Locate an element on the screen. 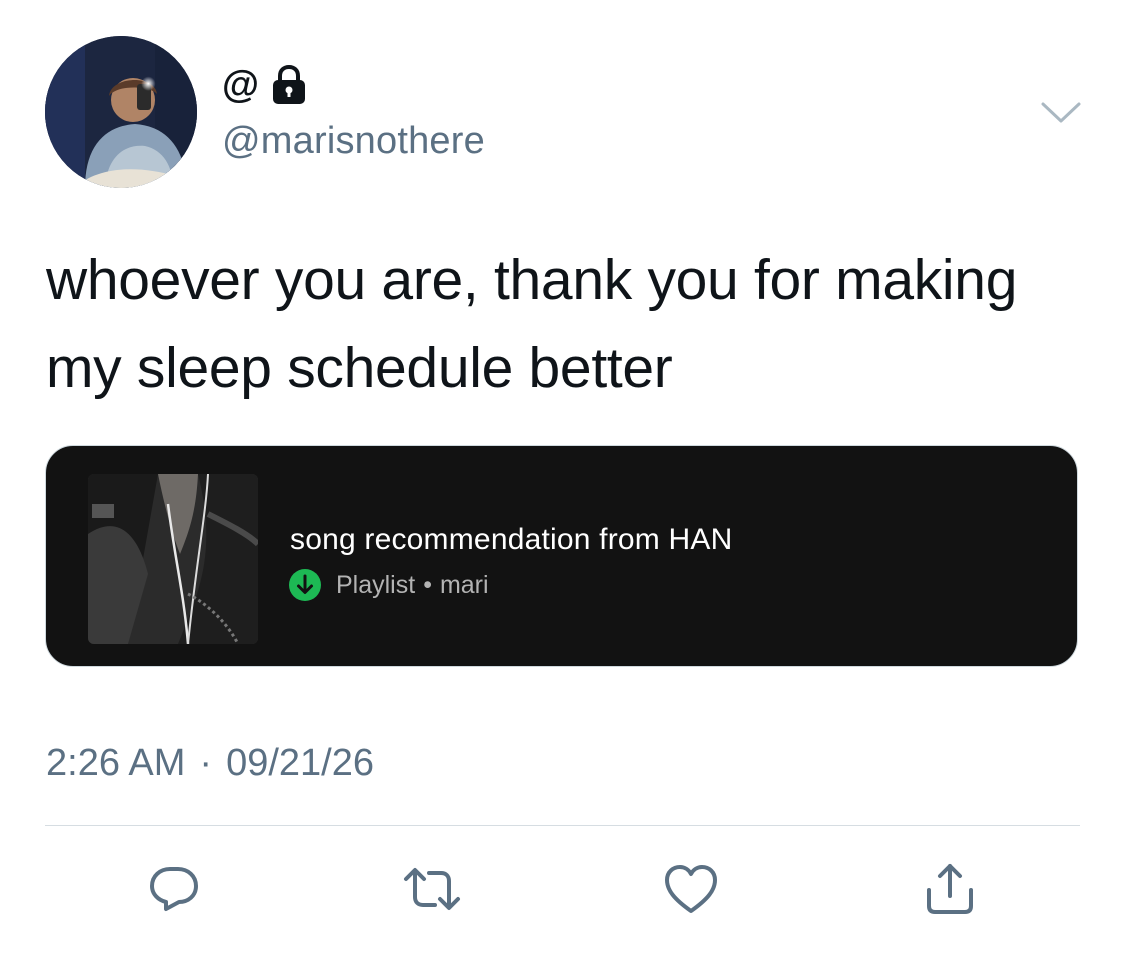 This screenshot has height=957, width=1125. display-name: @ is located at coordinates (240, 85).